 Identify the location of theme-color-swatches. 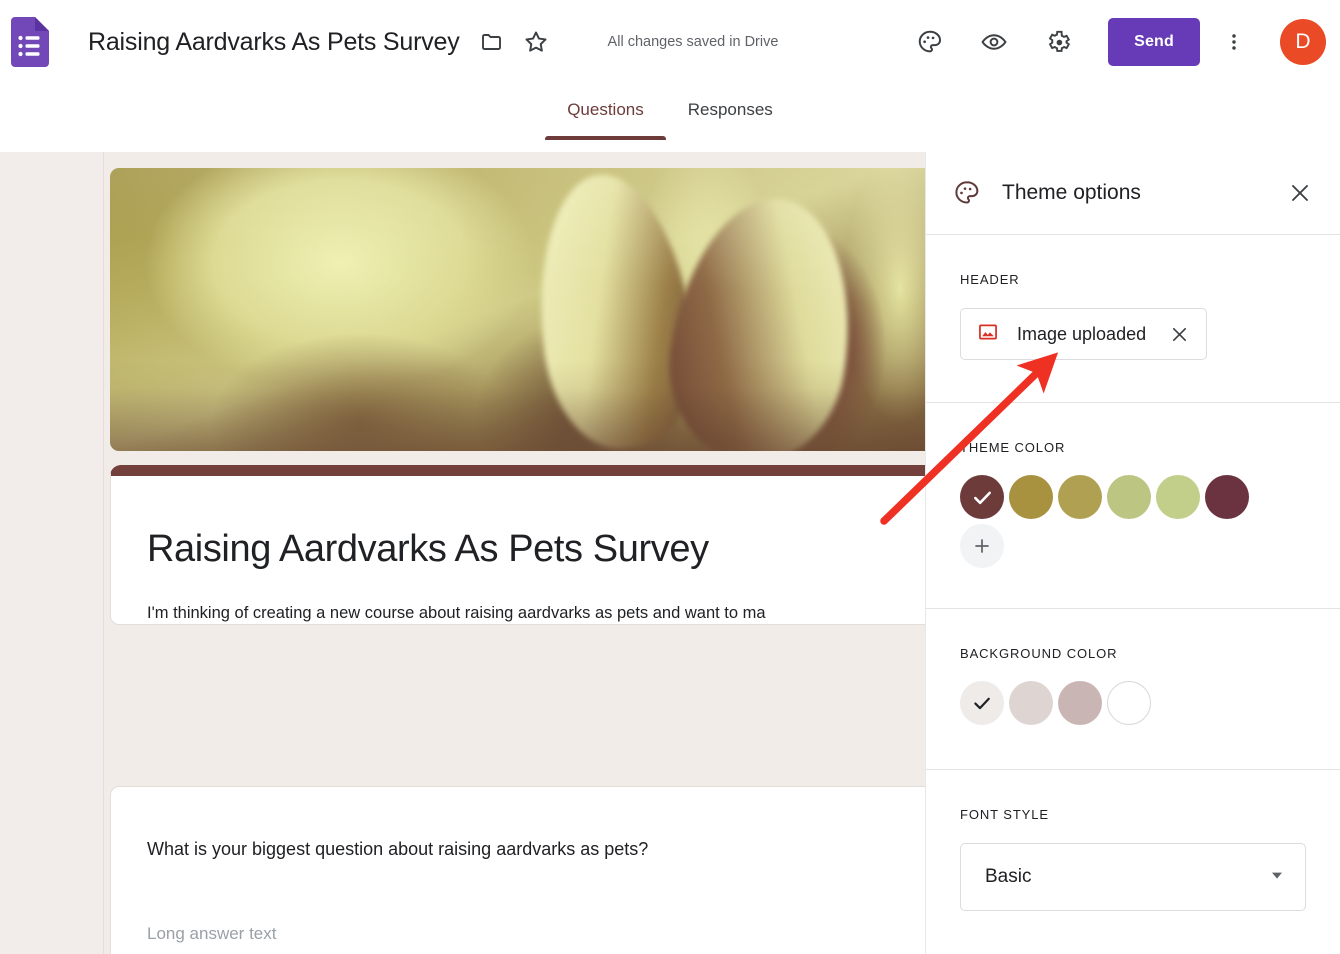
(1133, 497).